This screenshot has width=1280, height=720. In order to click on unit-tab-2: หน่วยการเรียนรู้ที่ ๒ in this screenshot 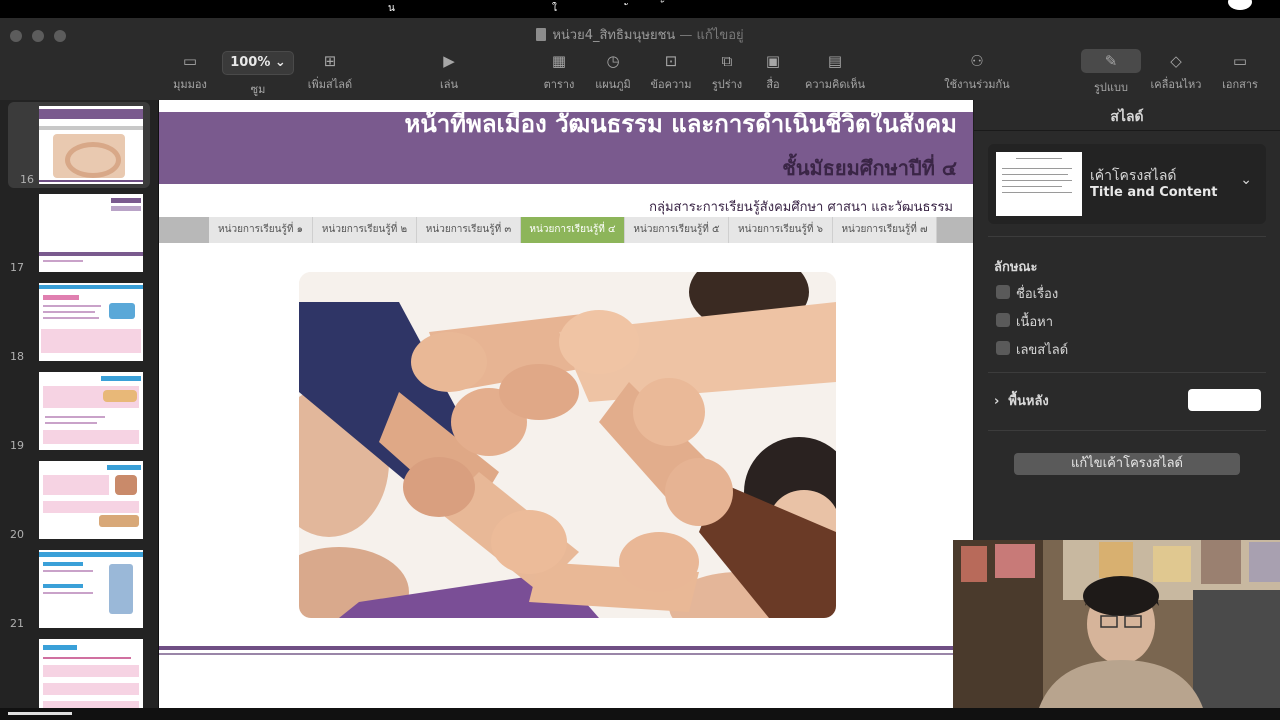, I will do `click(365, 230)`.